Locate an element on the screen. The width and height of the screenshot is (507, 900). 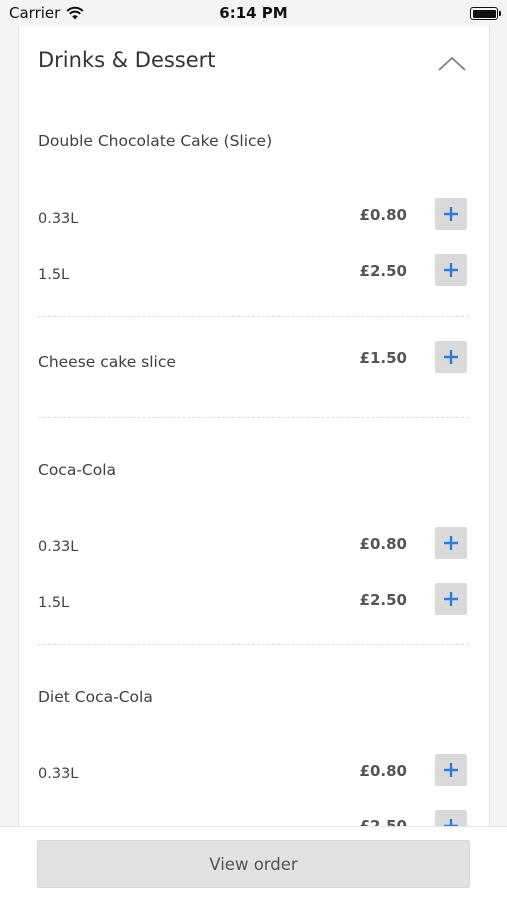
item-name-diet-coca-cola: Diet Coca-Cola is located at coordinates (95, 697).